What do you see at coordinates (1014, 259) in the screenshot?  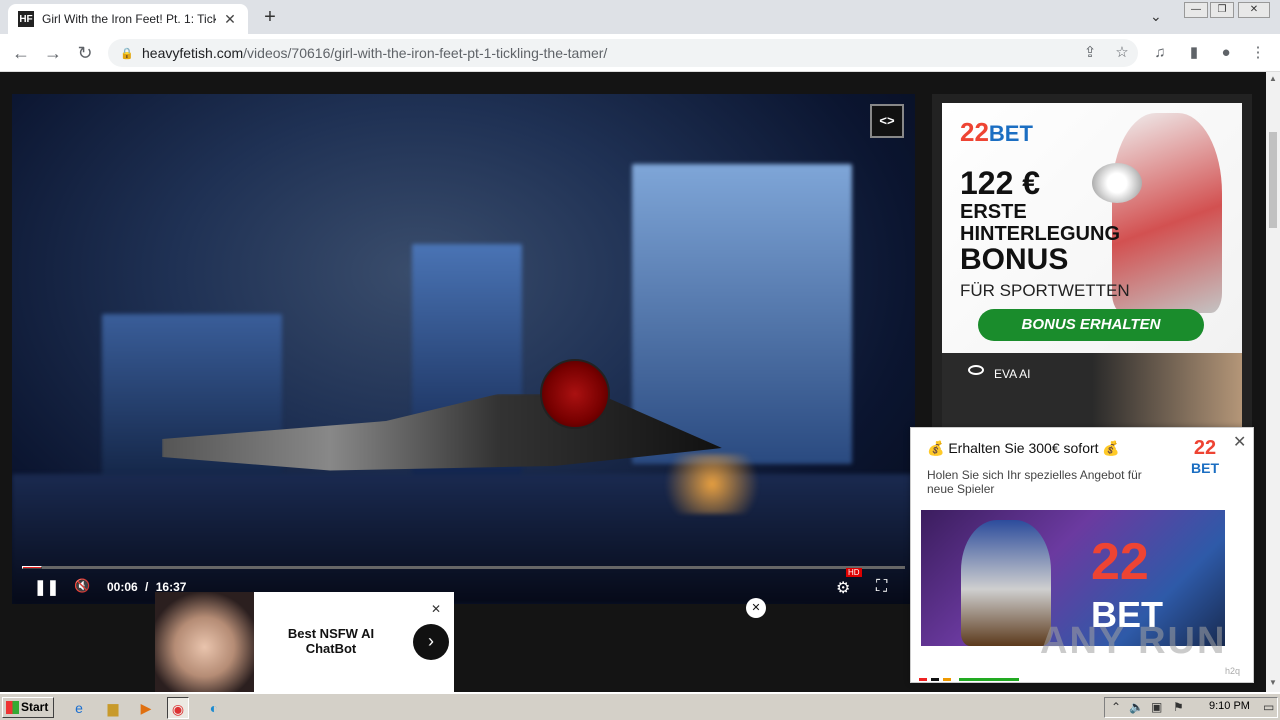 I see `ad-line-3: BONUS` at bounding box center [1014, 259].